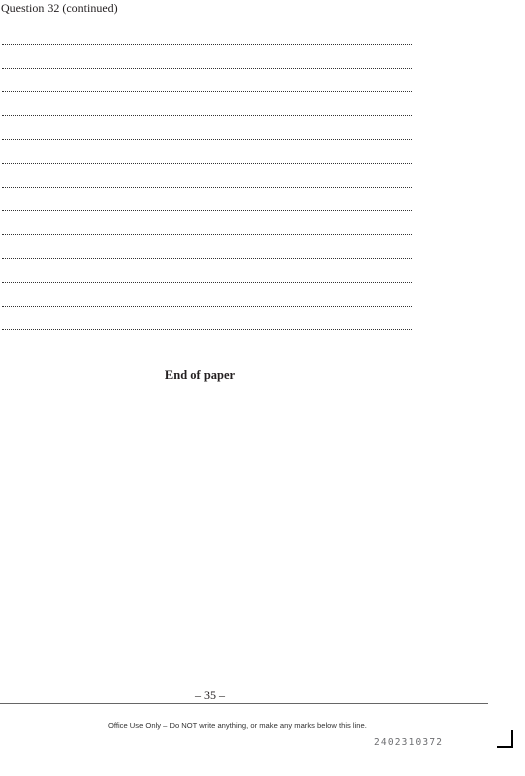 Image resolution: width=525 pixels, height=776 pixels. I want to click on office-use-divider, so click(244, 703).